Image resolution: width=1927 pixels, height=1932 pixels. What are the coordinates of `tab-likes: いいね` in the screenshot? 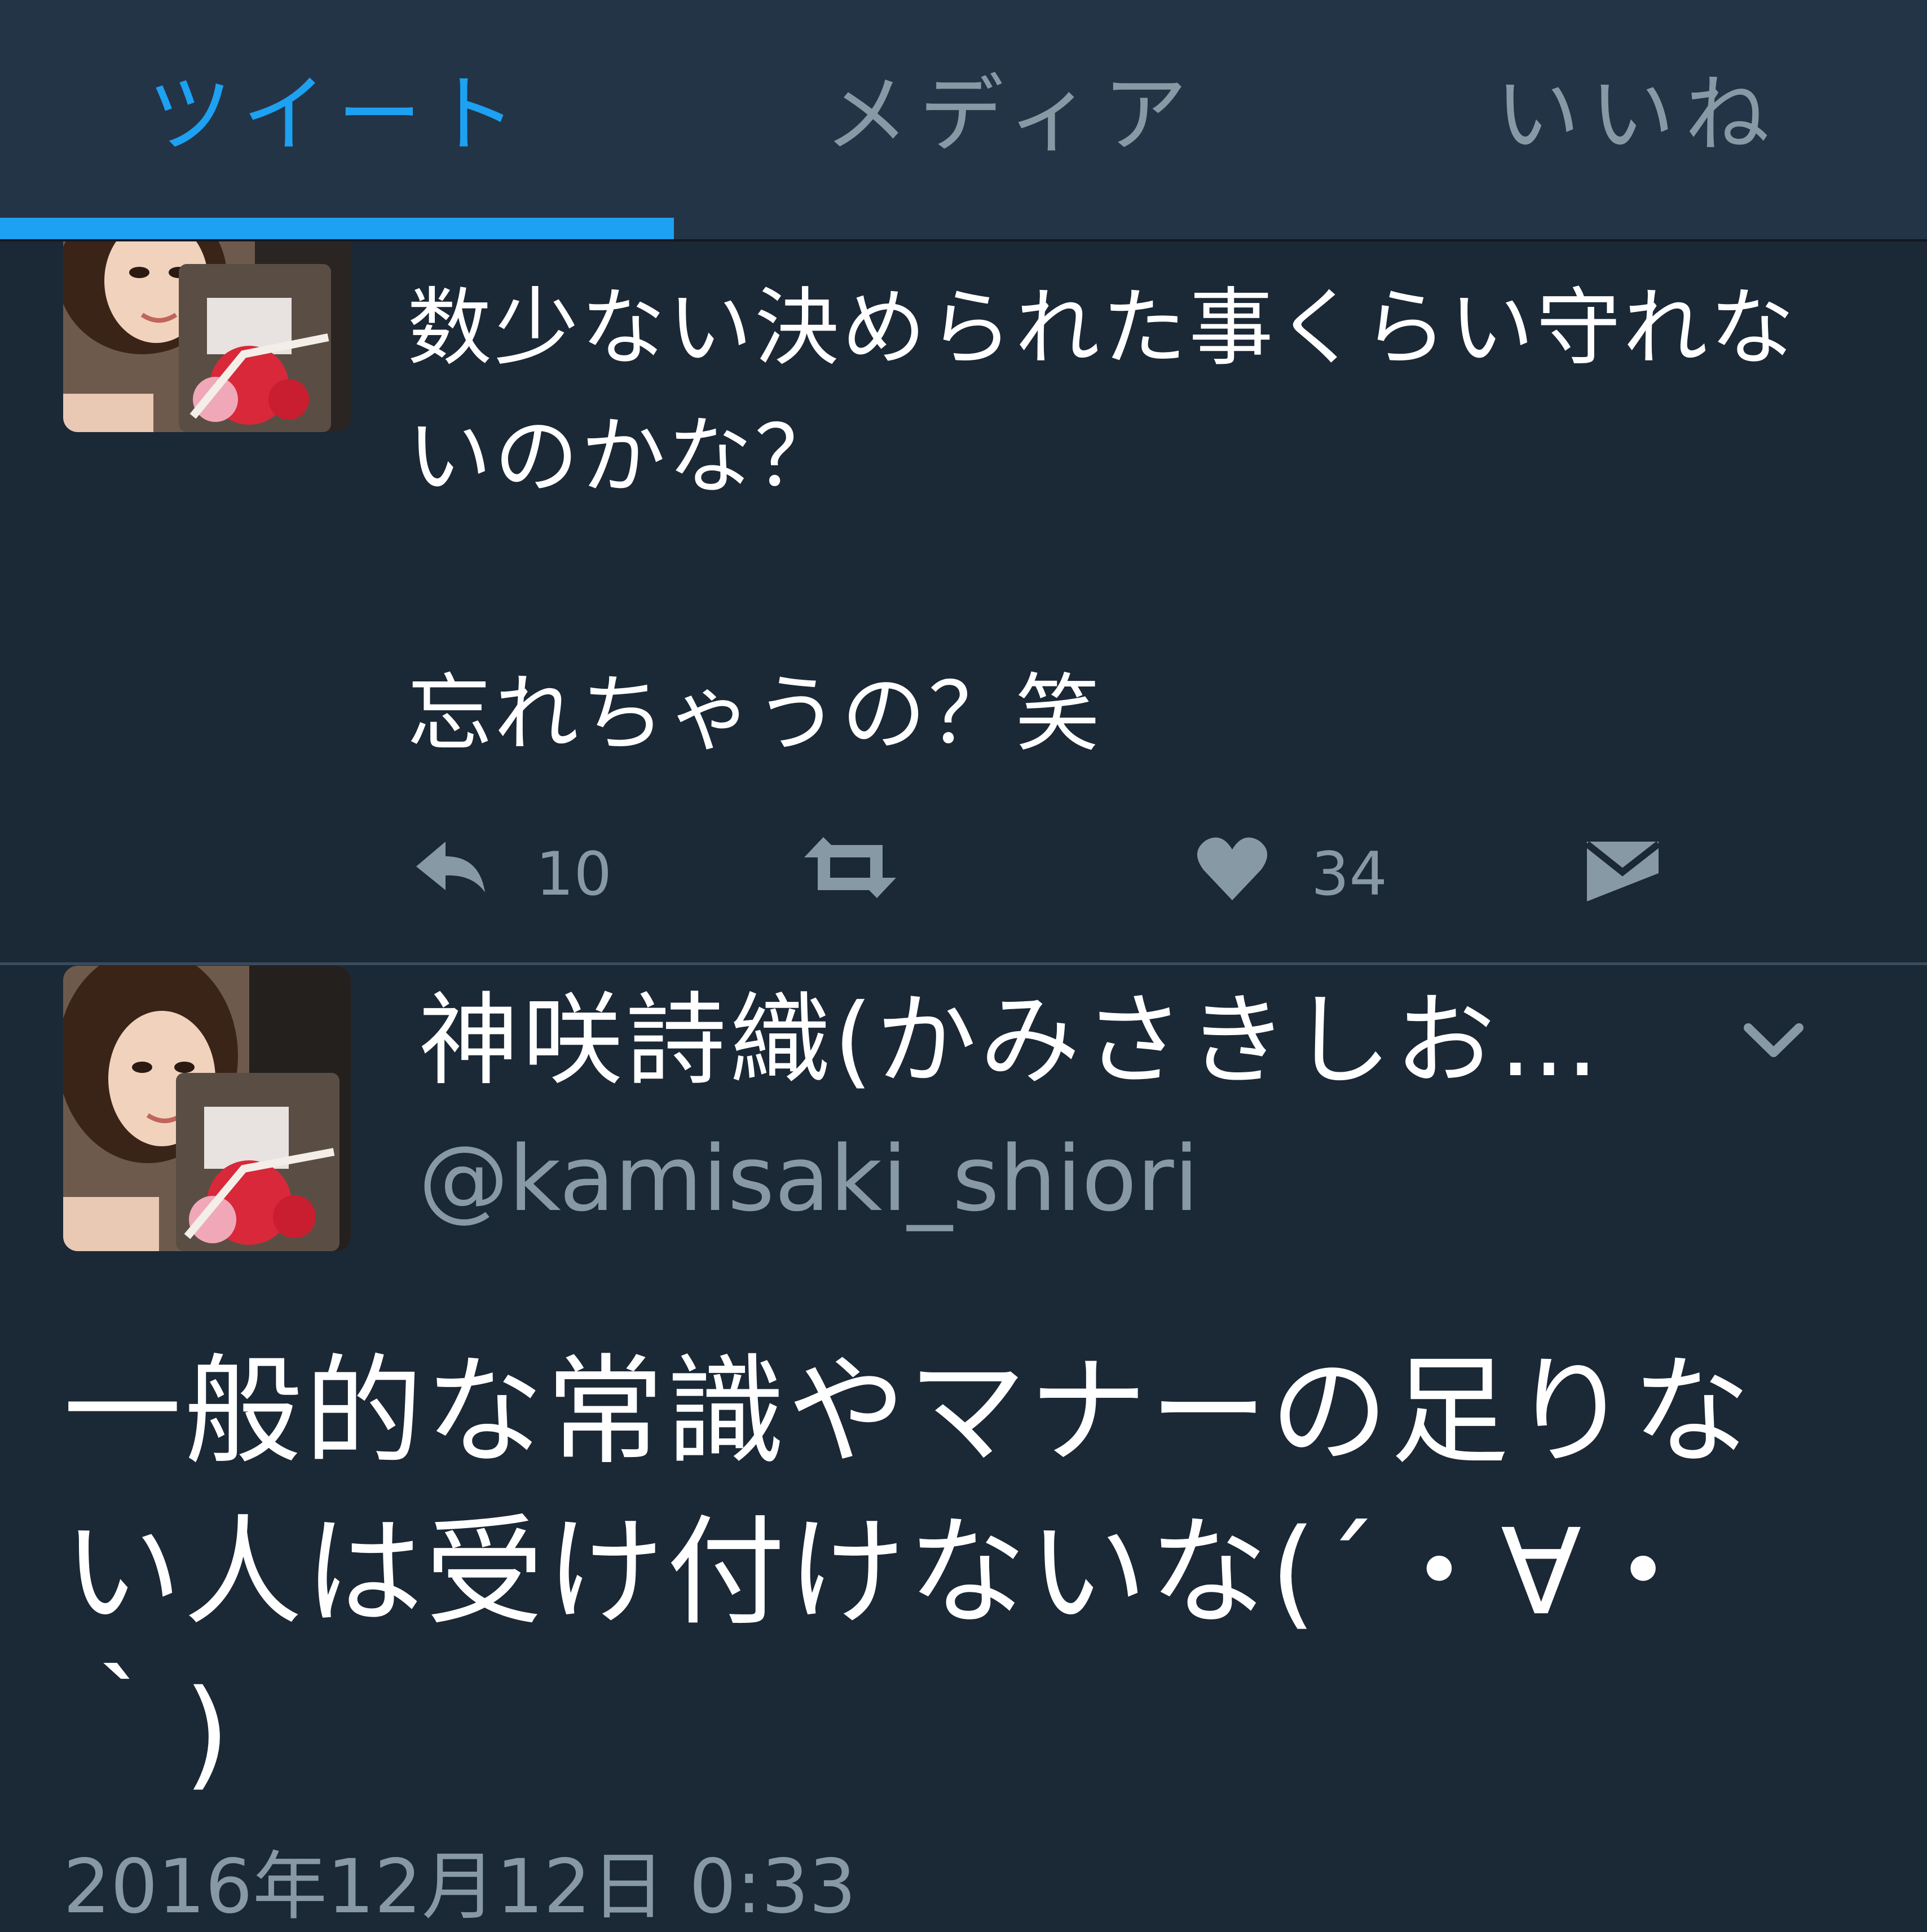 It's located at (1637, 107).